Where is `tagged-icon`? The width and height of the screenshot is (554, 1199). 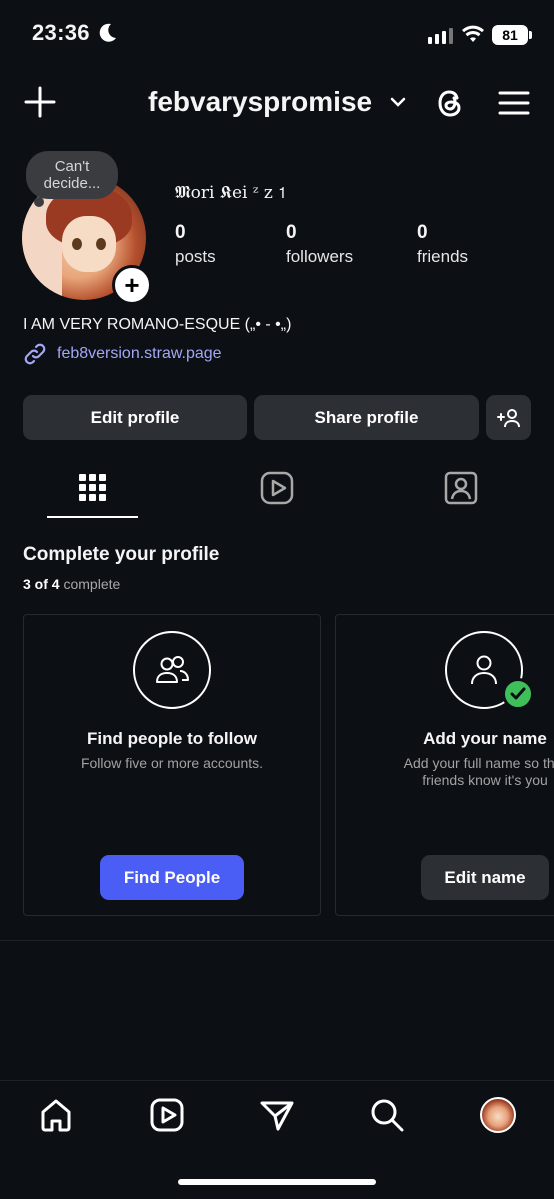 tagged-icon is located at coordinates (461, 488).